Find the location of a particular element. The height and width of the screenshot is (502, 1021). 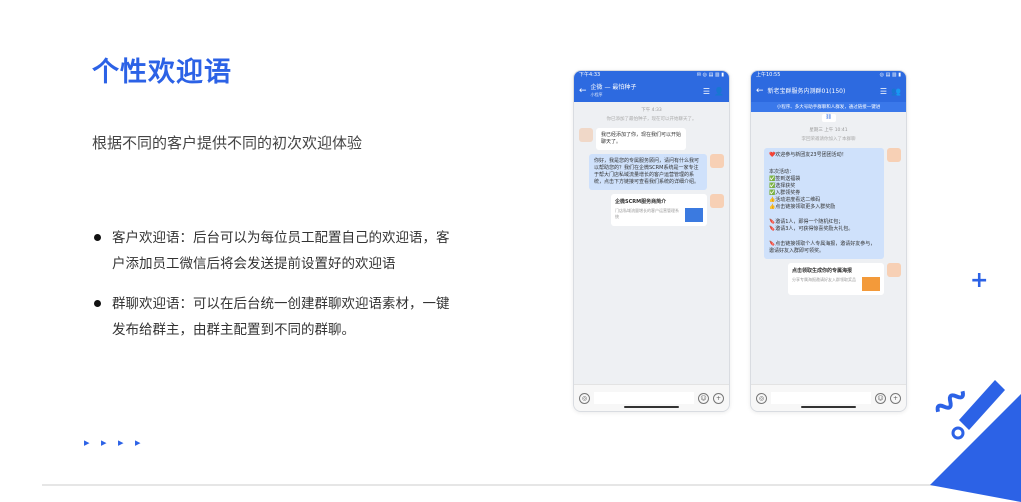

status-icons: ✉ ◎ ▤ ▥ ▮ is located at coordinates (710, 75).